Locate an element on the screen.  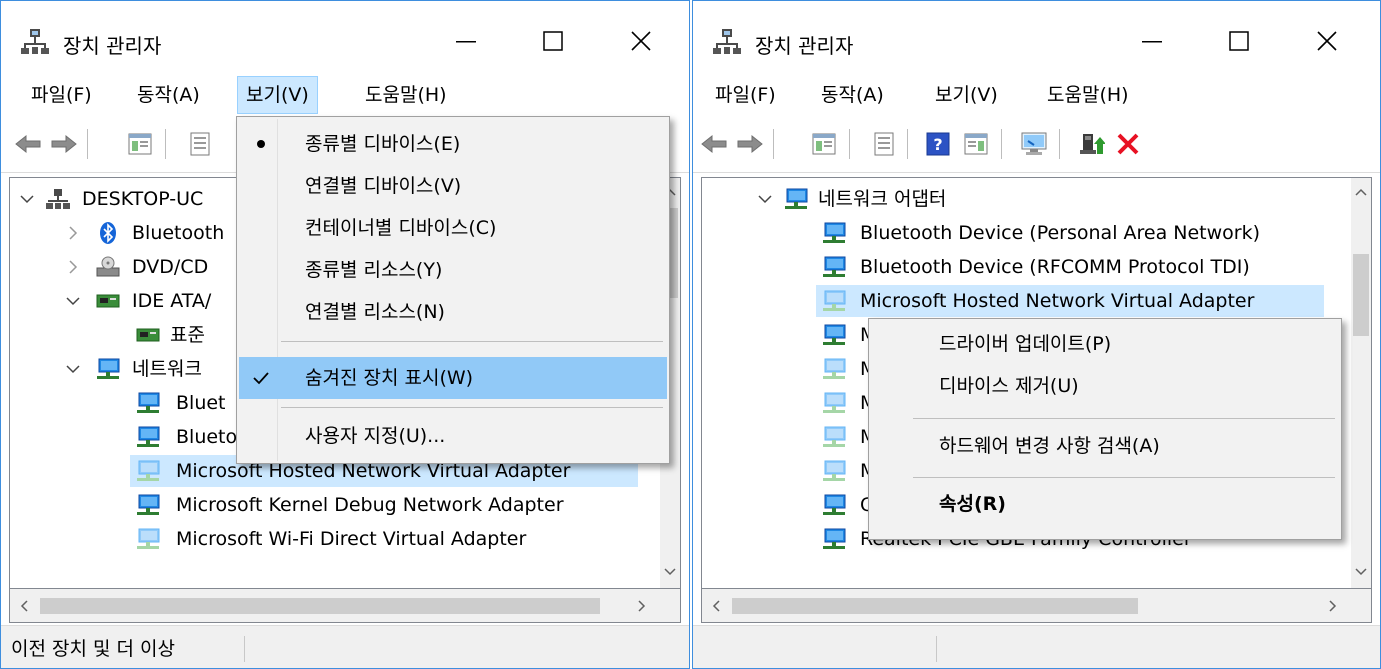
update-driver-button is located at coordinates (1092, 144).